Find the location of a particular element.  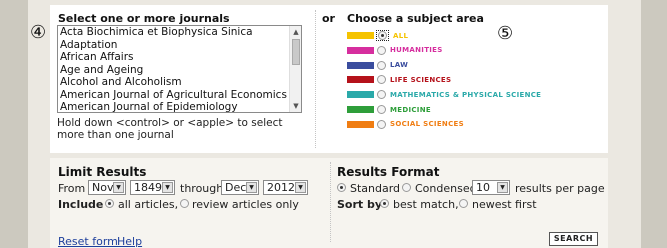

from-year-select: 1849 ▼ is located at coordinates (152, 187).